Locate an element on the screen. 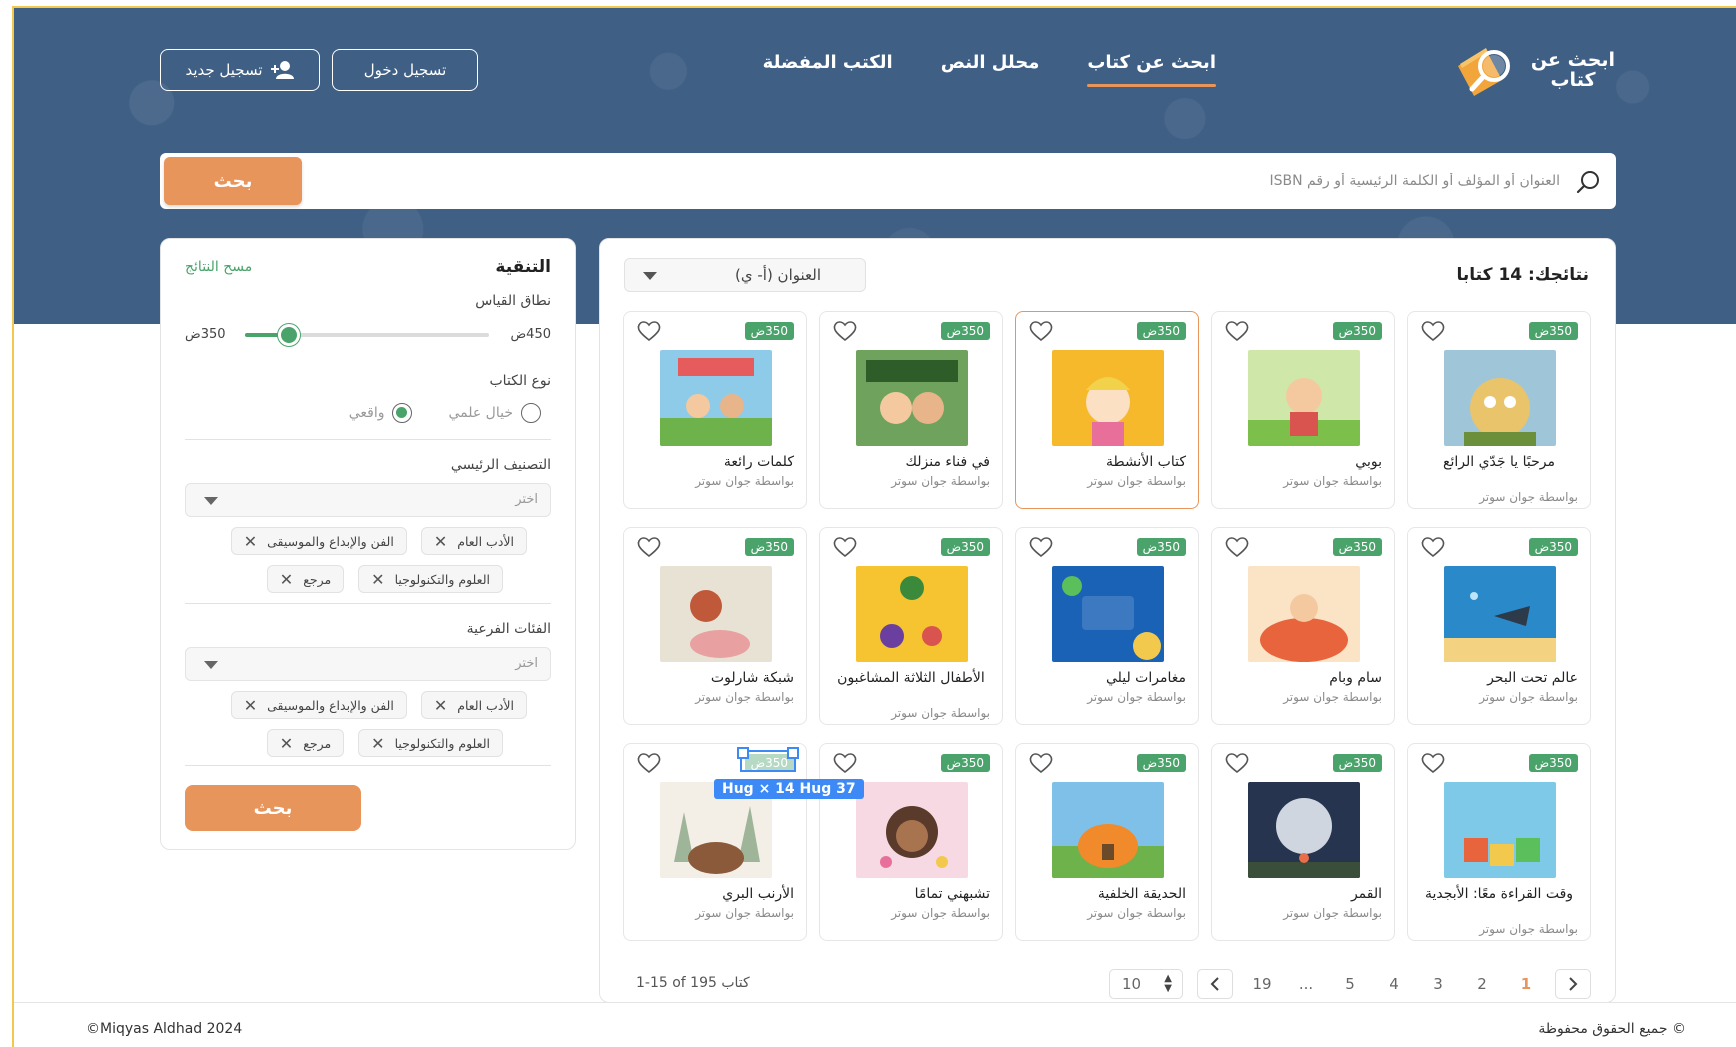 The image size is (1736, 1047). chevron-down-icon is located at coordinates (211, 501).